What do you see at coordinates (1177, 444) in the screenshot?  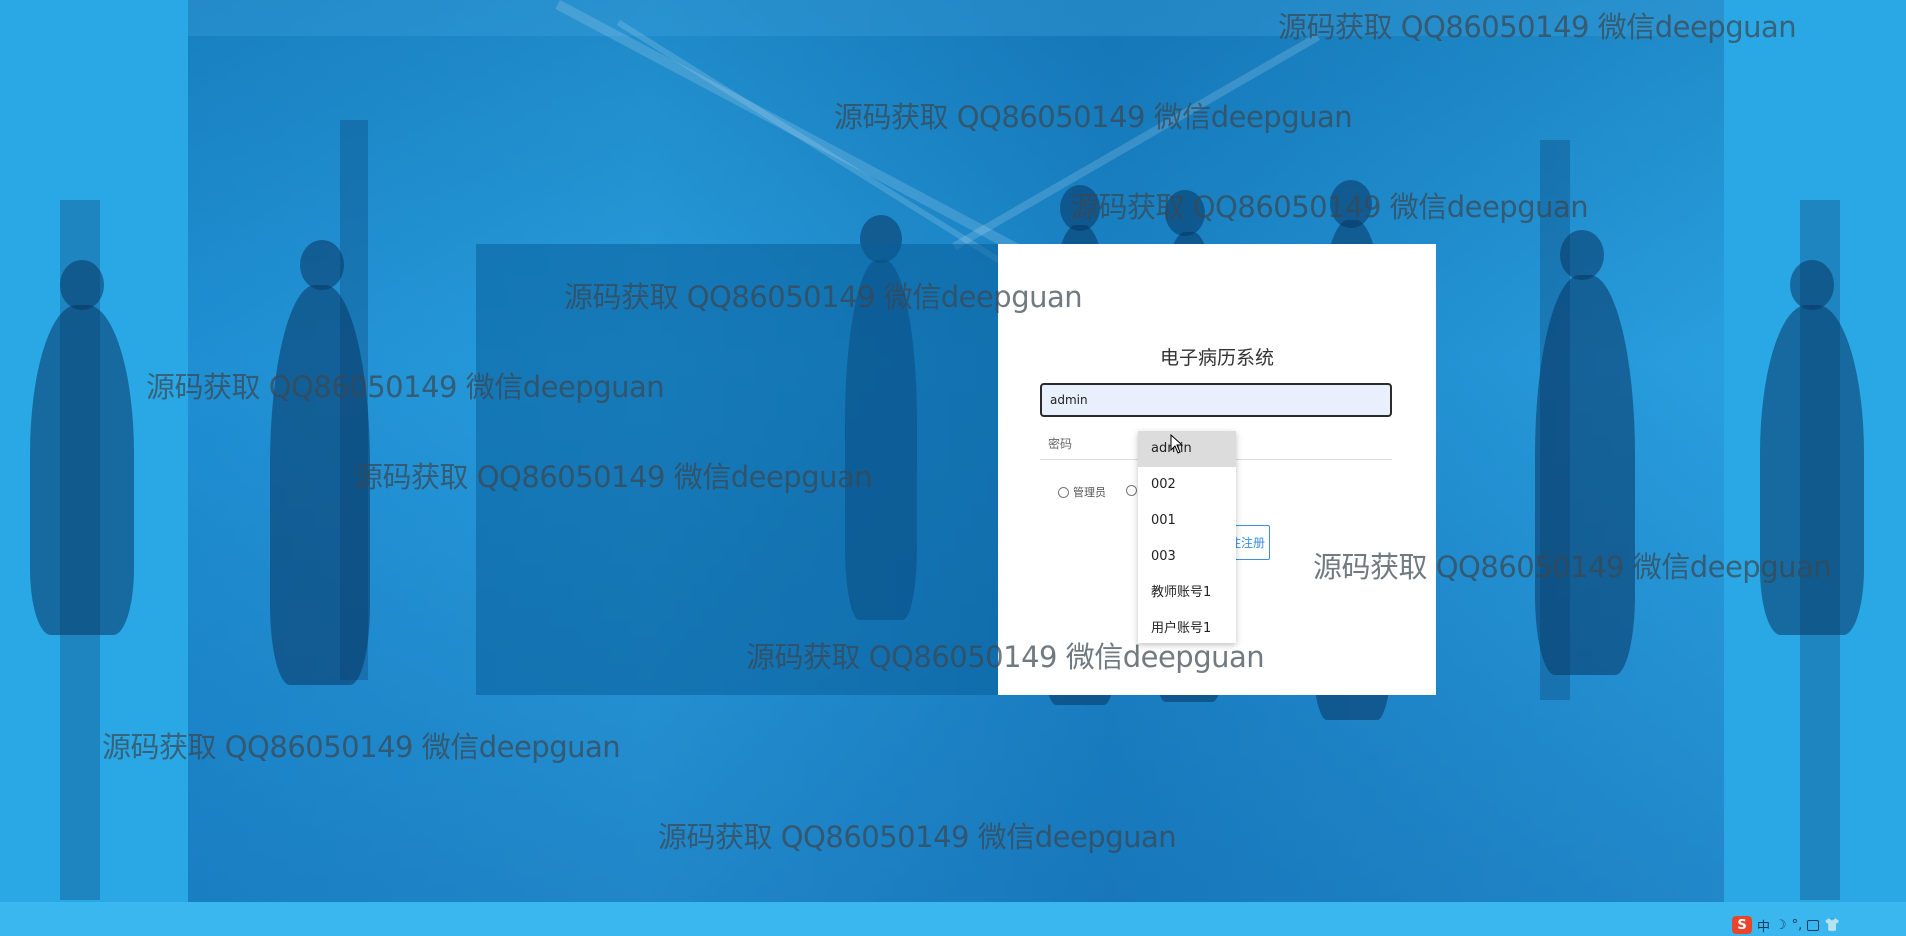 I see `mouse-pointer-icon` at bounding box center [1177, 444].